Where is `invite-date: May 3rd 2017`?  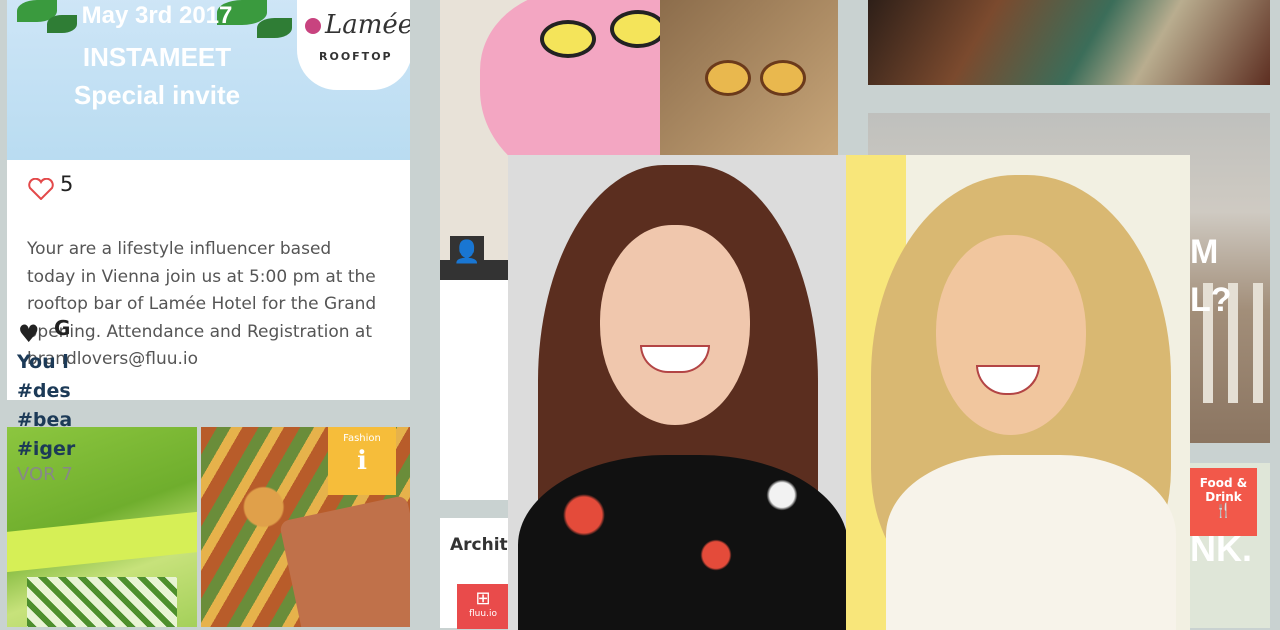 invite-date: May 3rd 2017 is located at coordinates (157, 15).